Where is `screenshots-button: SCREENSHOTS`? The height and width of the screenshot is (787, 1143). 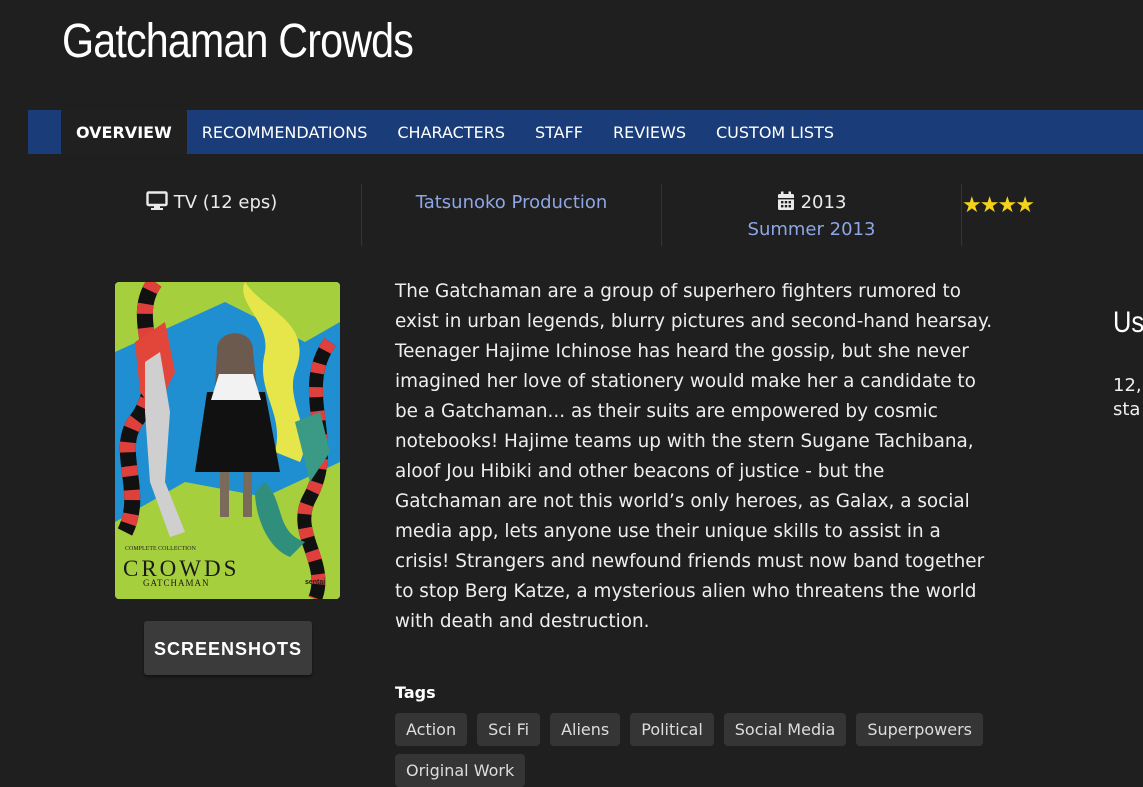
screenshots-button: SCREENSHOTS is located at coordinates (228, 648).